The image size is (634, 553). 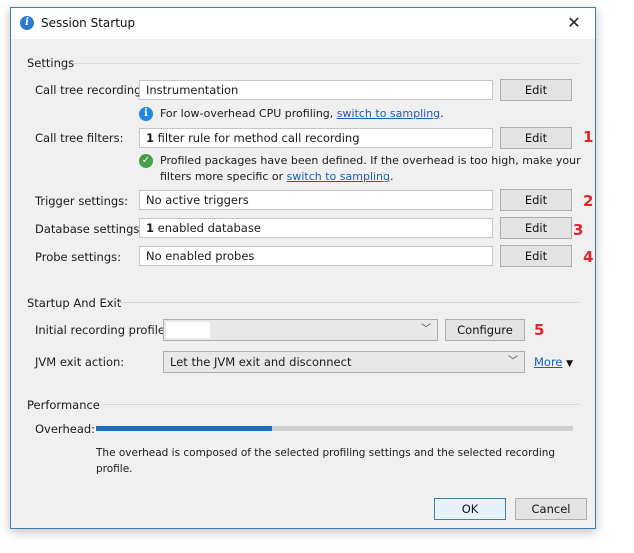 I want to click on more-link: More, so click(x=548, y=362).